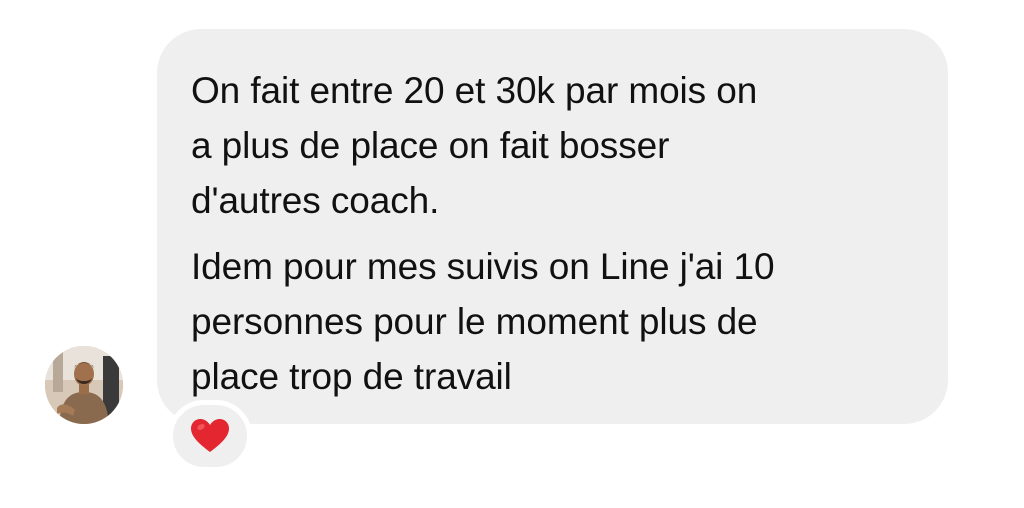 This screenshot has height=508, width=1024. I want to click on message-line: a plus de place on fait bosser, so click(430, 145).